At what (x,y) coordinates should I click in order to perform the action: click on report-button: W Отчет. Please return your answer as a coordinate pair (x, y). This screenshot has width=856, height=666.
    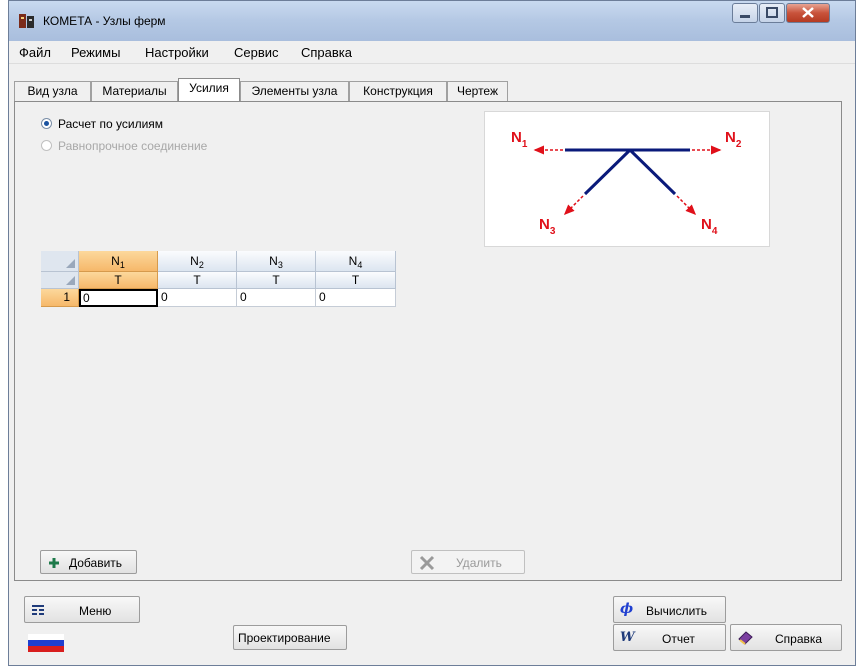
    Looking at the image, I should click on (669, 637).